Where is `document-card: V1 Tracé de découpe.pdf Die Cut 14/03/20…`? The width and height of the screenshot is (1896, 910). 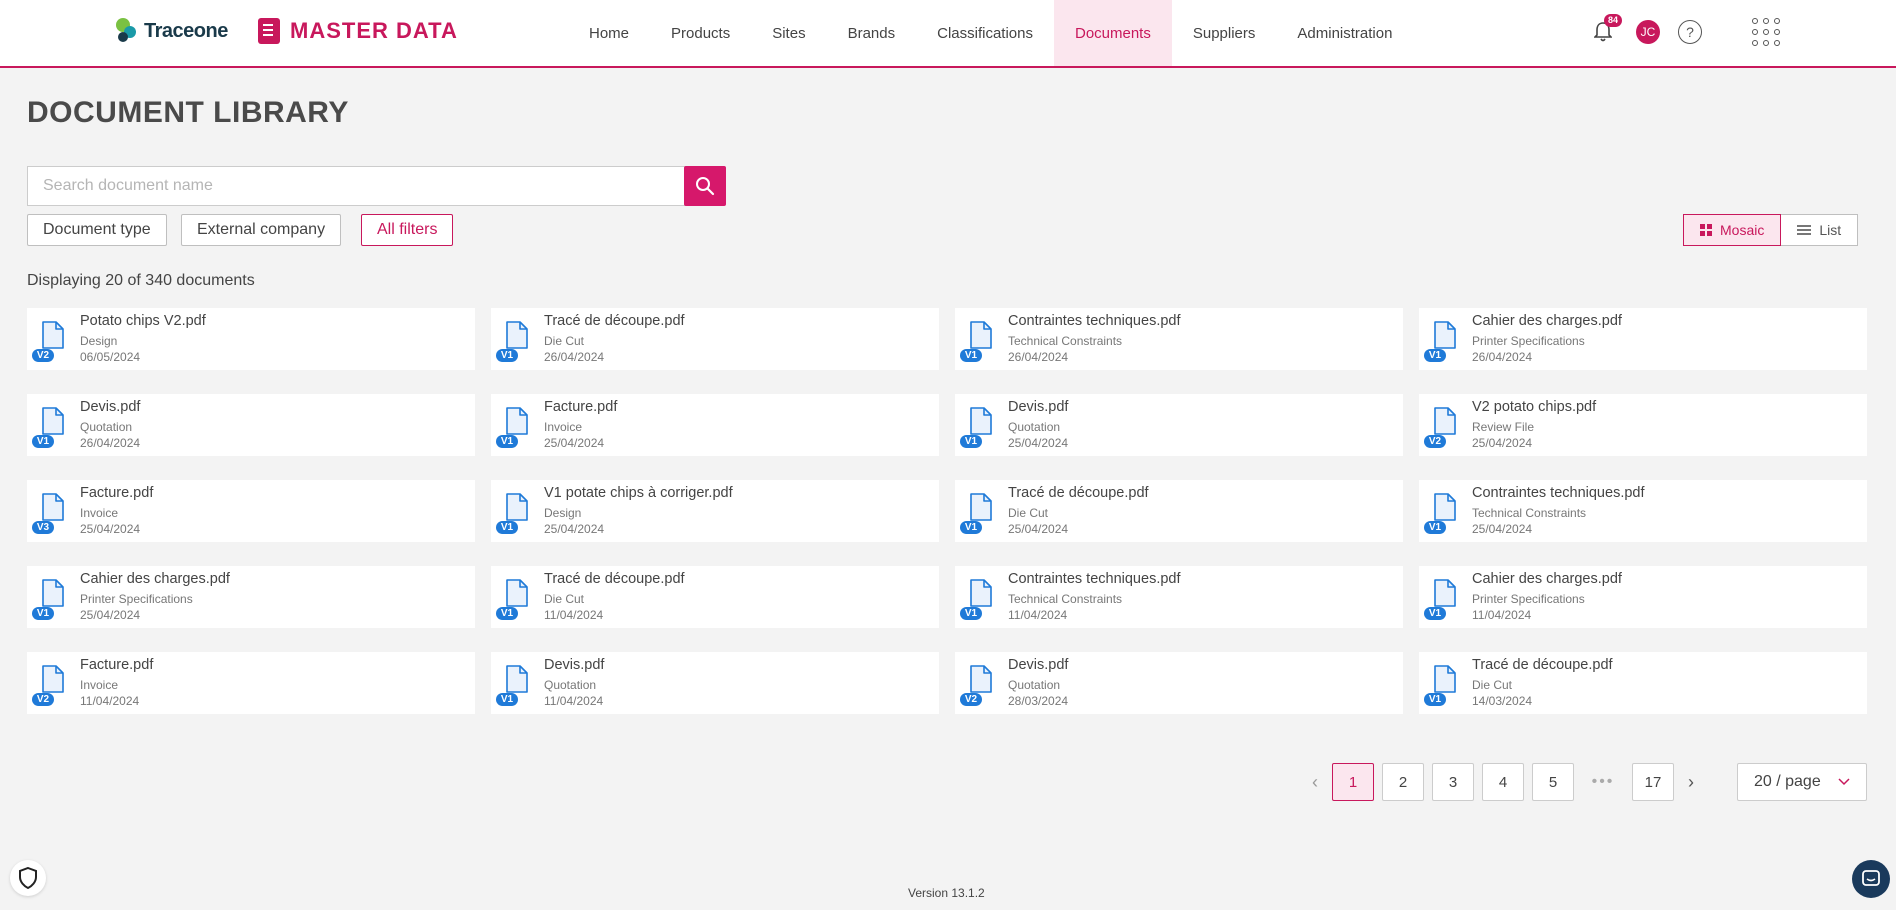 document-card: V1 Tracé de découpe.pdf Die Cut 14/03/20… is located at coordinates (1643, 683).